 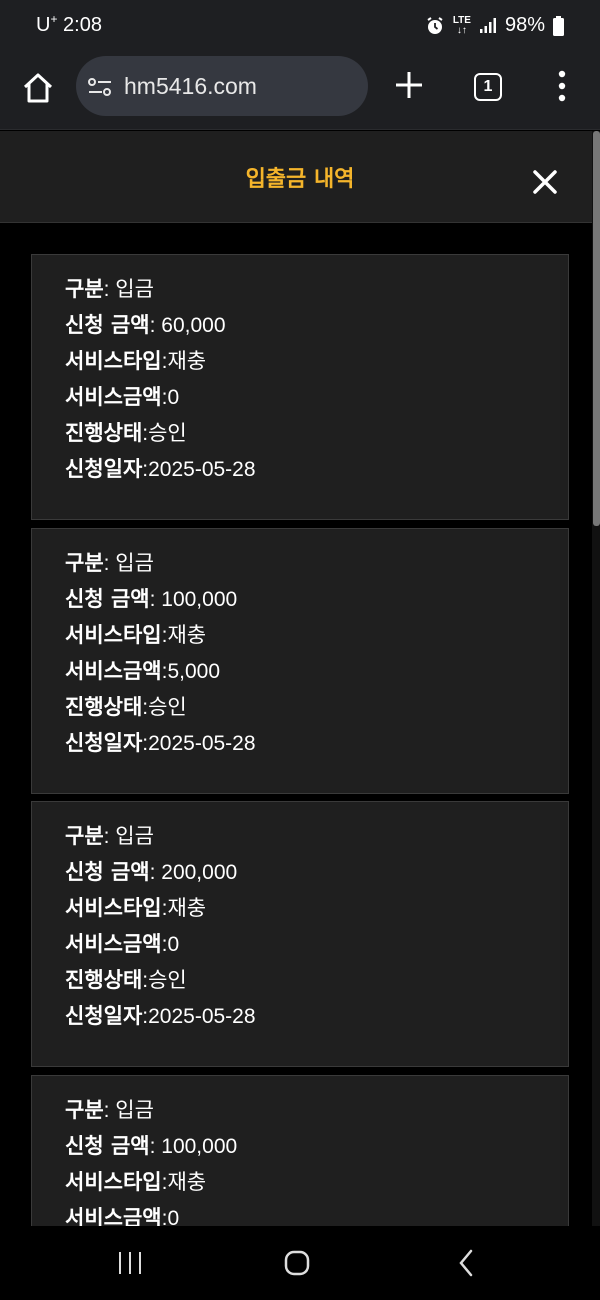 I want to click on row-service-amount: 서비스금액:5,000, so click(x=142, y=671).